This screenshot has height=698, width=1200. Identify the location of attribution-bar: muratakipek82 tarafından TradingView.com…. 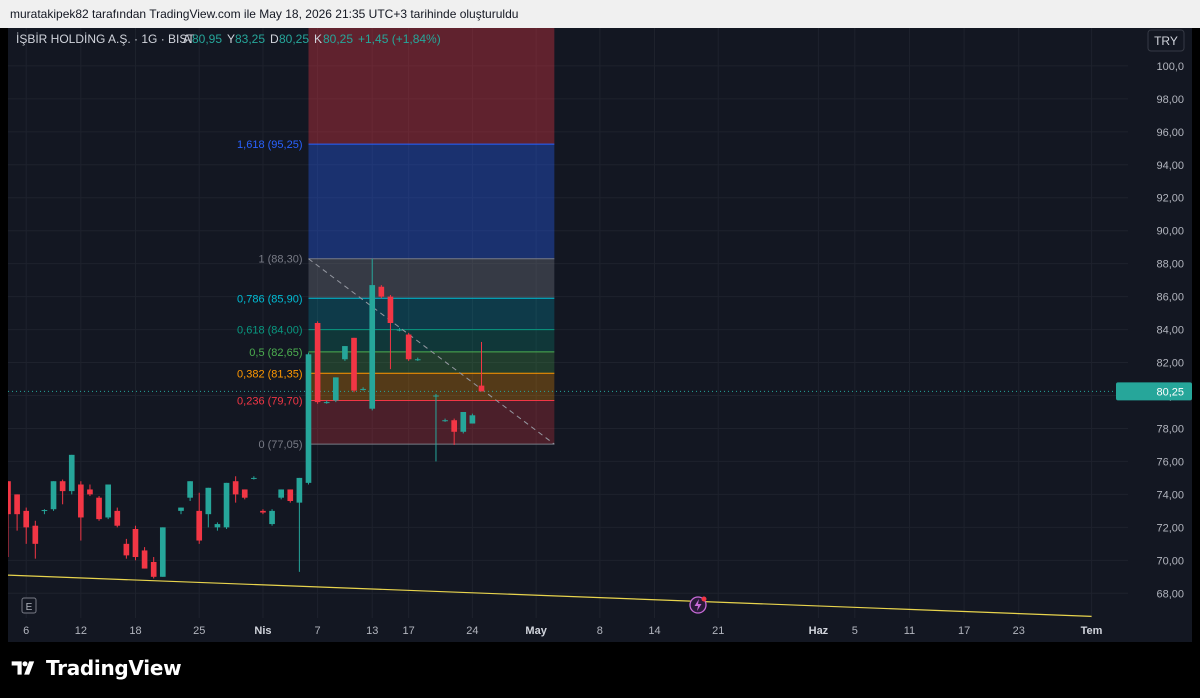
(600, 14).